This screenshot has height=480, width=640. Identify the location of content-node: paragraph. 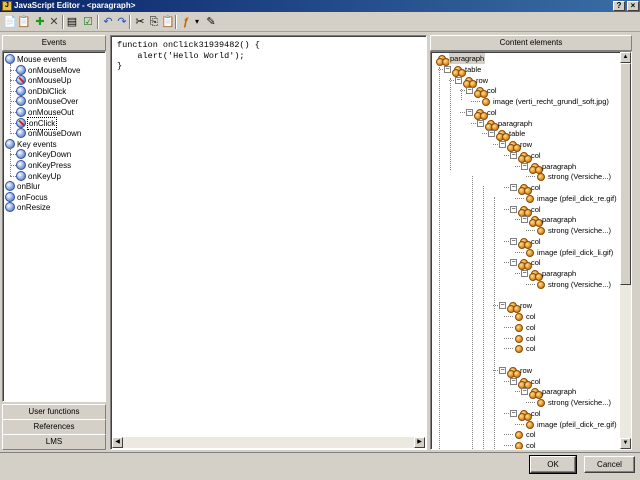
(526, 59).